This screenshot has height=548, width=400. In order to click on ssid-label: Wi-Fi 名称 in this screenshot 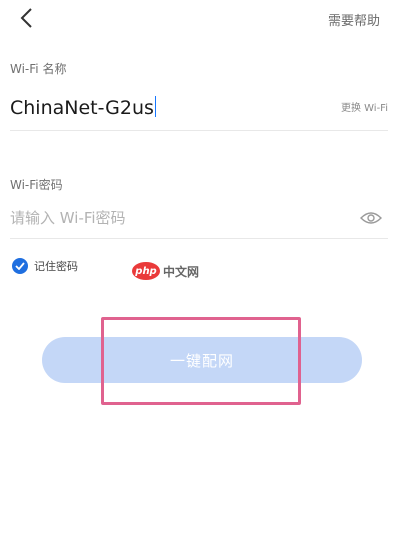, I will do `click(38, 69)`.